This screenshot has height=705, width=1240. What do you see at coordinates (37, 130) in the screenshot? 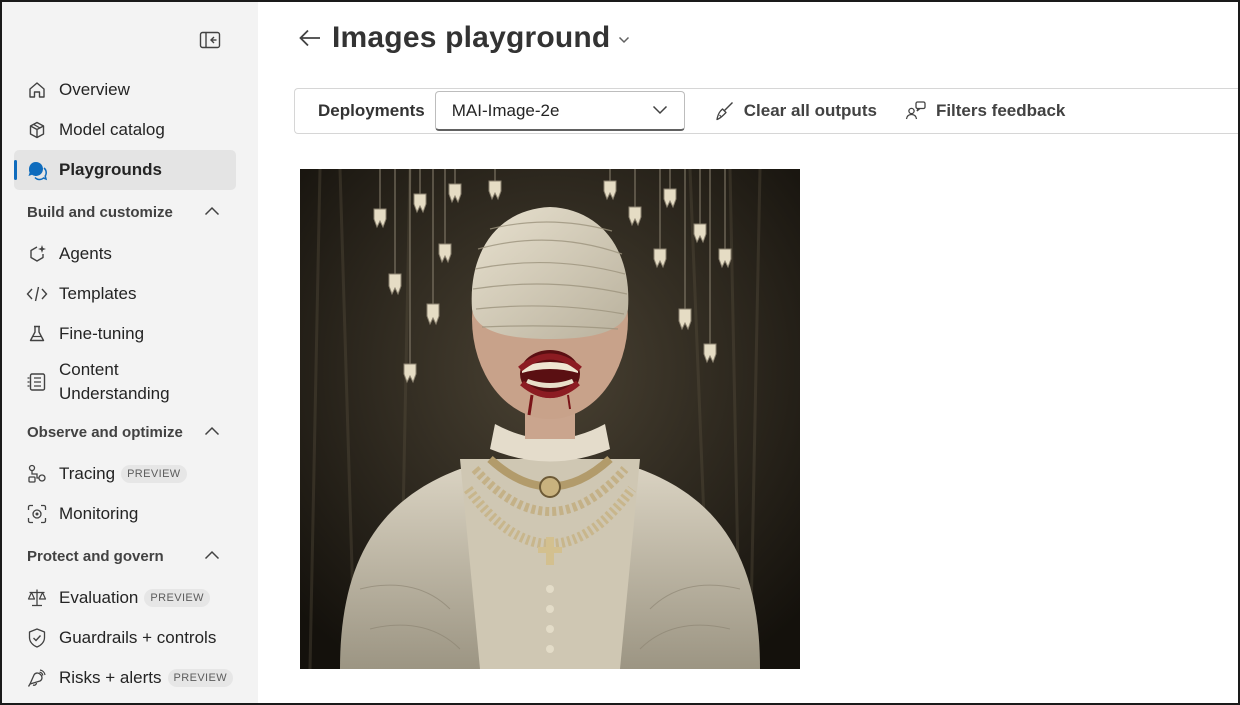
I see `cube-icon` at bounding box center [37, 130].